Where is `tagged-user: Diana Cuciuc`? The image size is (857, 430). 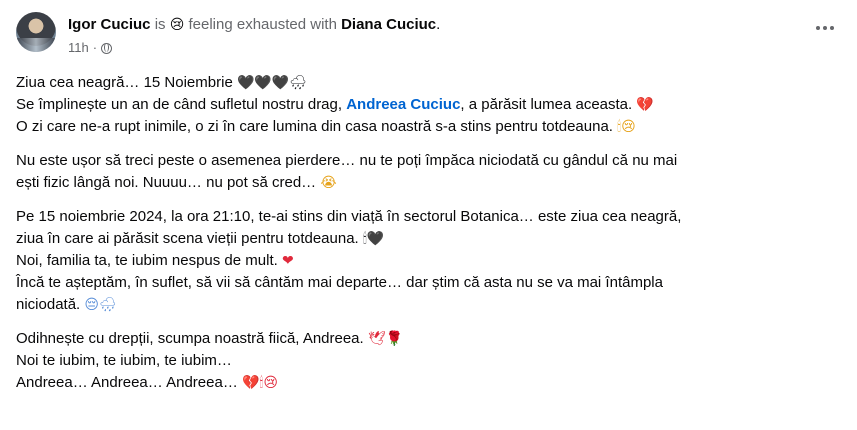 tagged-user: Diana Cuciuc is located at coordinates (388, 24).